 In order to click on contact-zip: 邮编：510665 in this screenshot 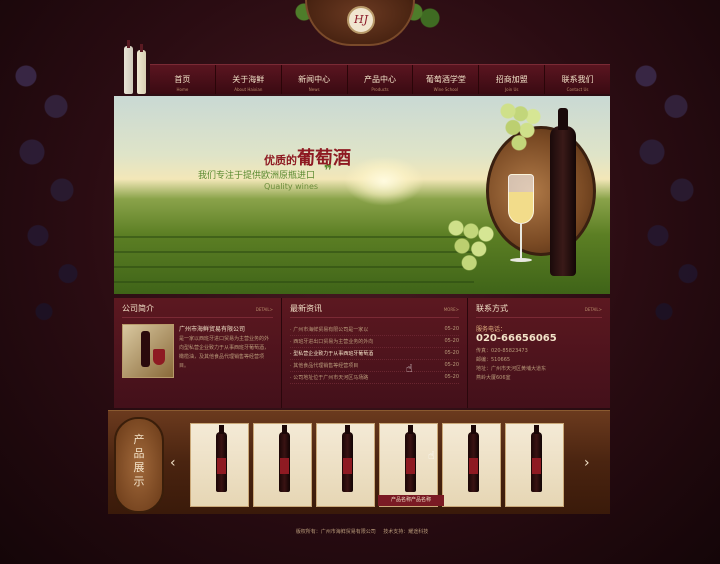, I will do `click(493, 360)`.